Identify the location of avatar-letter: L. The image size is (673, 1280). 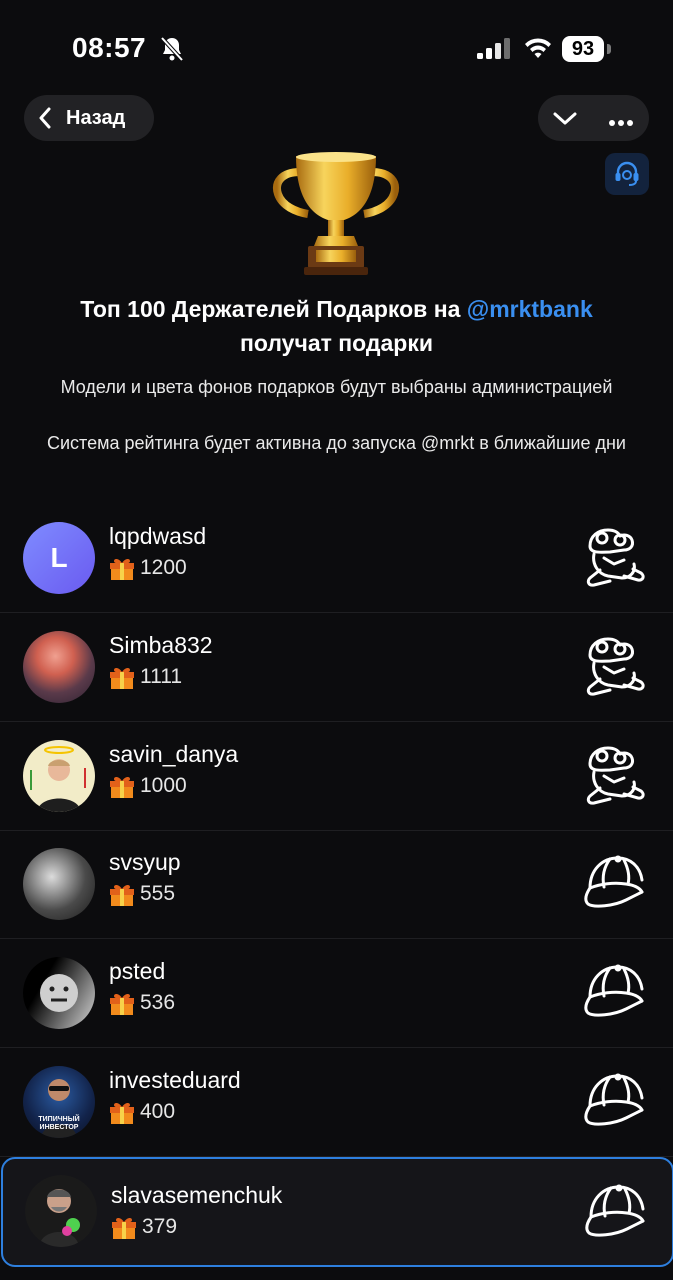
(59, 557).